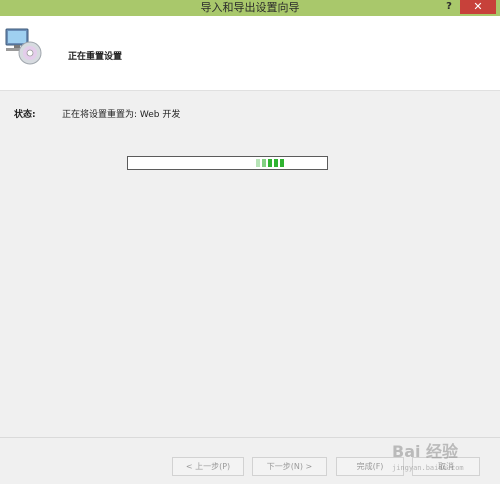  Describe the element at coordinates (289, 466) in the screenshot. I see `next-button: 下一步(N) >` at that location.